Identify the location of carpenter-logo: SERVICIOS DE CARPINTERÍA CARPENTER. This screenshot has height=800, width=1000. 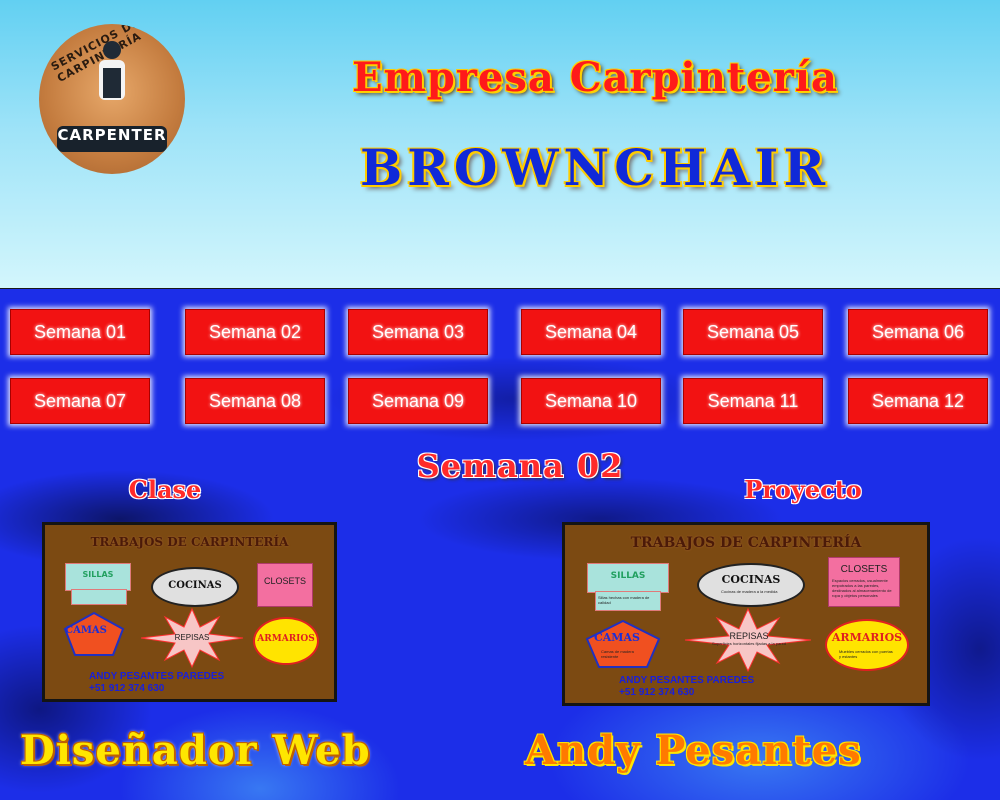
(112, 99).